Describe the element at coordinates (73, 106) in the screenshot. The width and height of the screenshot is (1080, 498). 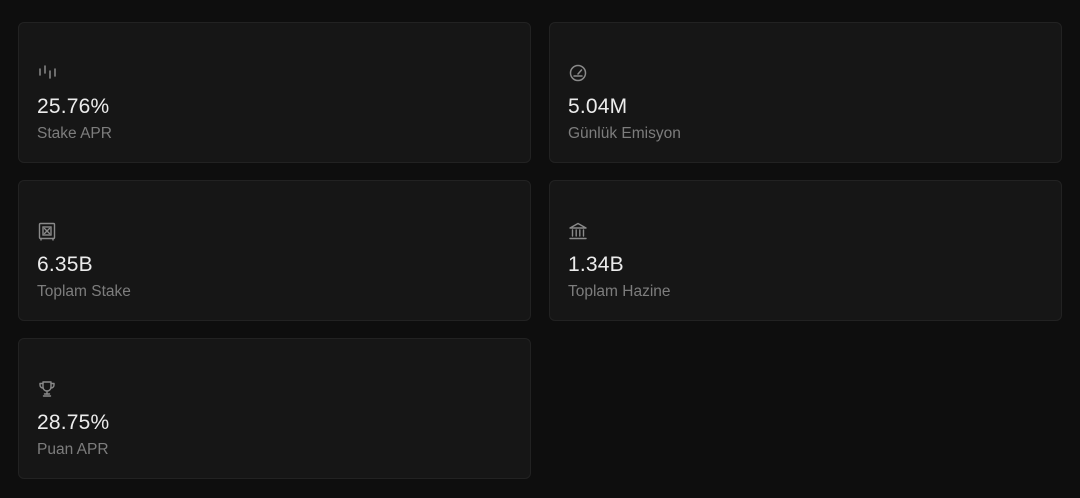
I see `stat-value: 25.76%` at that location.